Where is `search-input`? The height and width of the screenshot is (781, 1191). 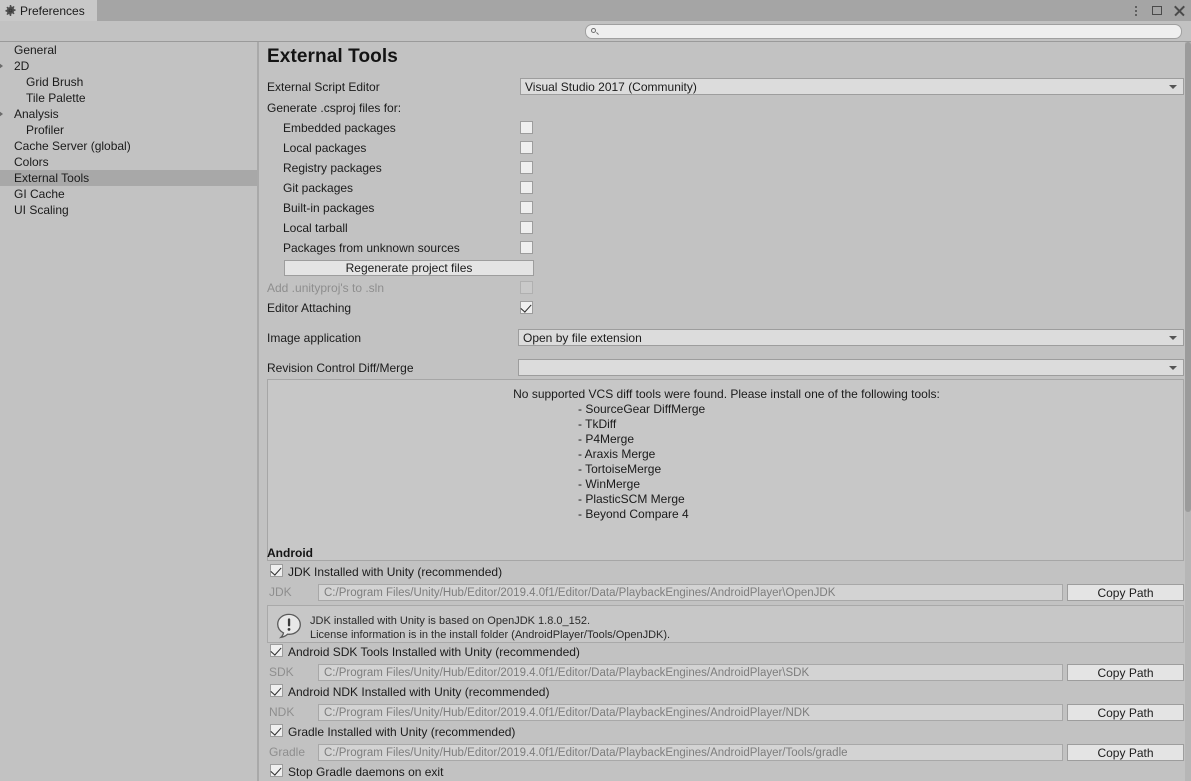
search-input is located at coordinates (890, 31).